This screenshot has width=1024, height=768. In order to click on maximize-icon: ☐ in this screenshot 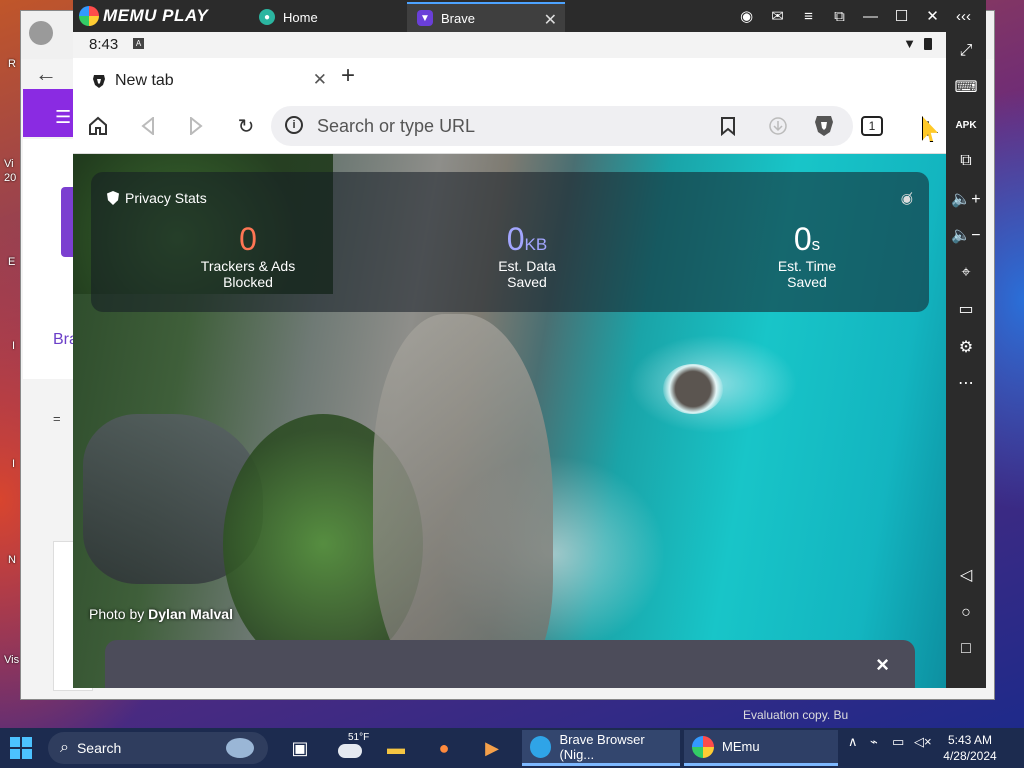, I will do `click(901, 16)`.